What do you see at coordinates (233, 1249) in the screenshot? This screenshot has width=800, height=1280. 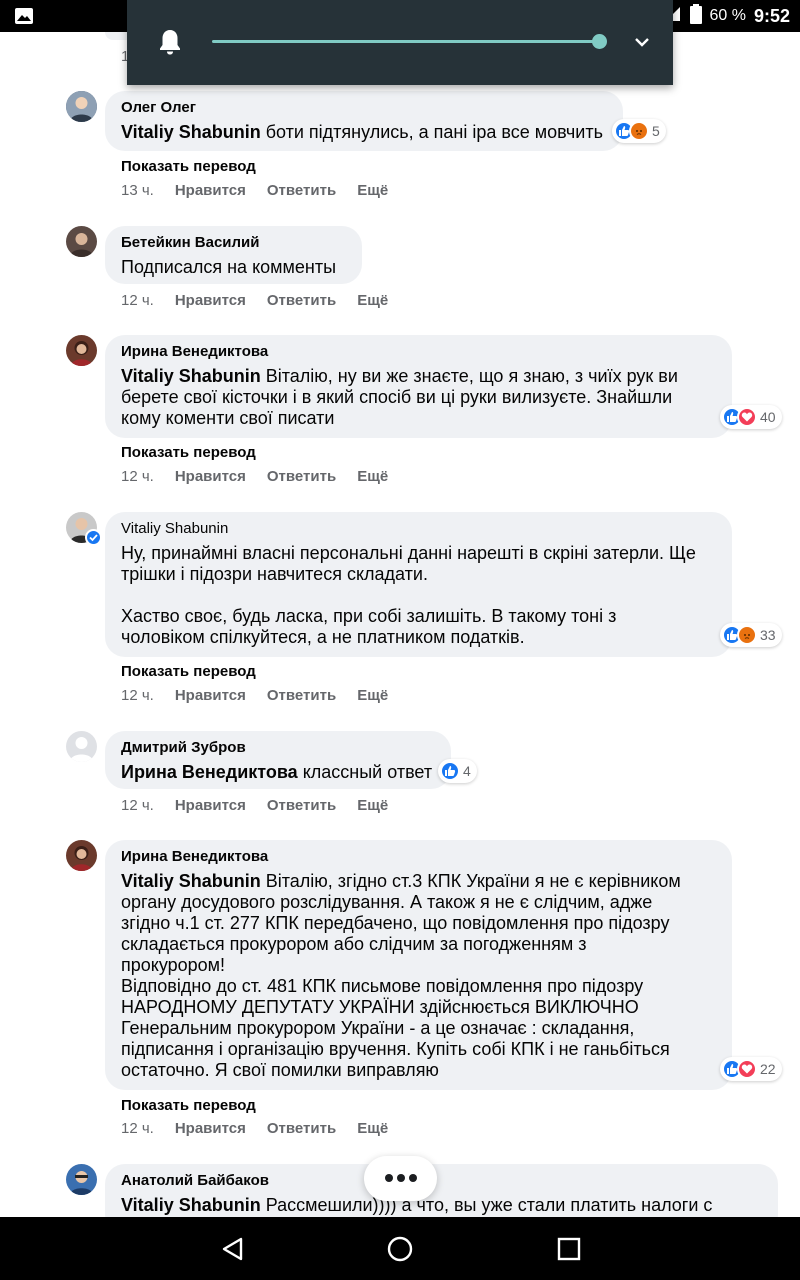 I see `back-icon` at bounding box center [233, 1249].